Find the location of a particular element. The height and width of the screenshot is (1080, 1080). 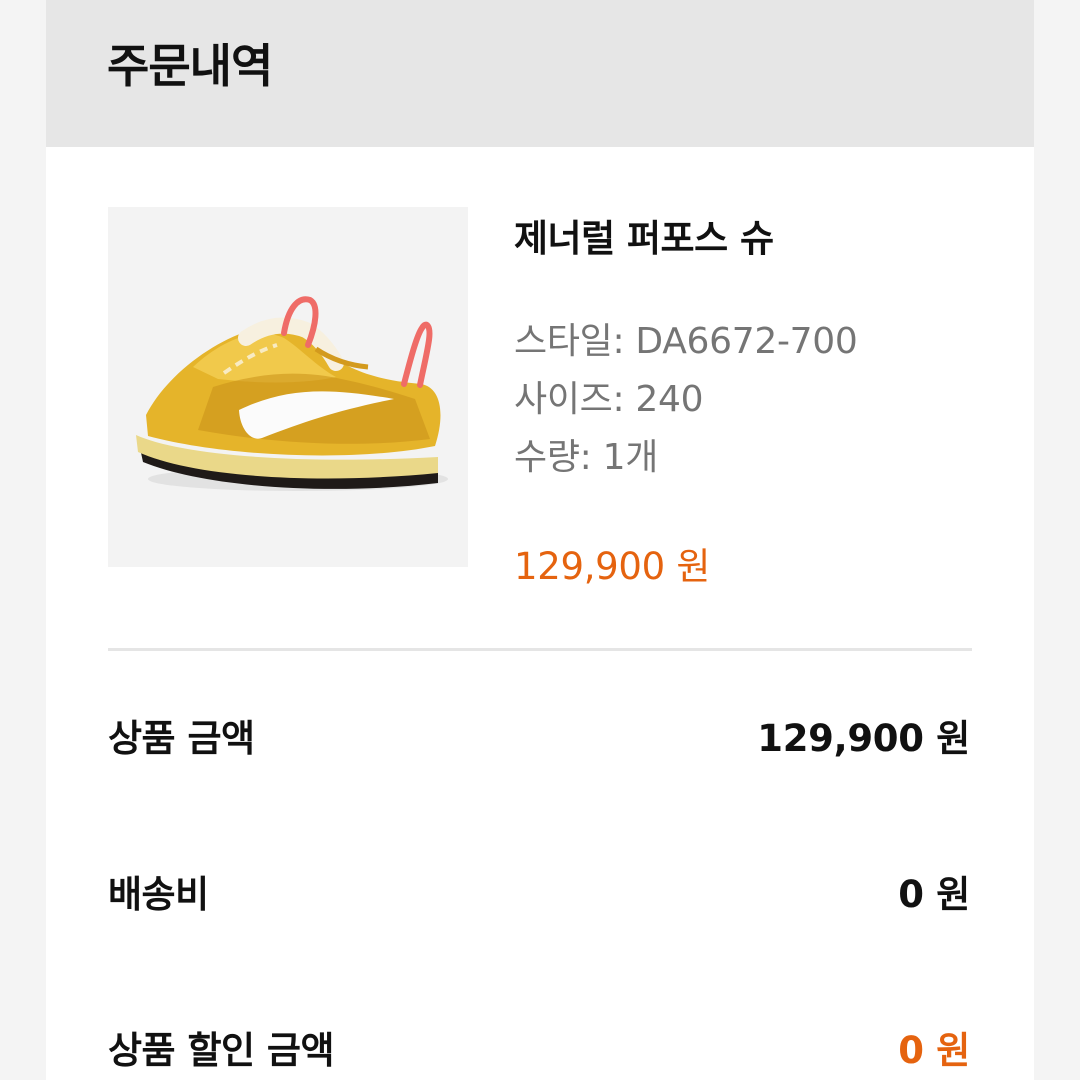

product-size: 사이즈: 240 is located at coordinates (609, 399).